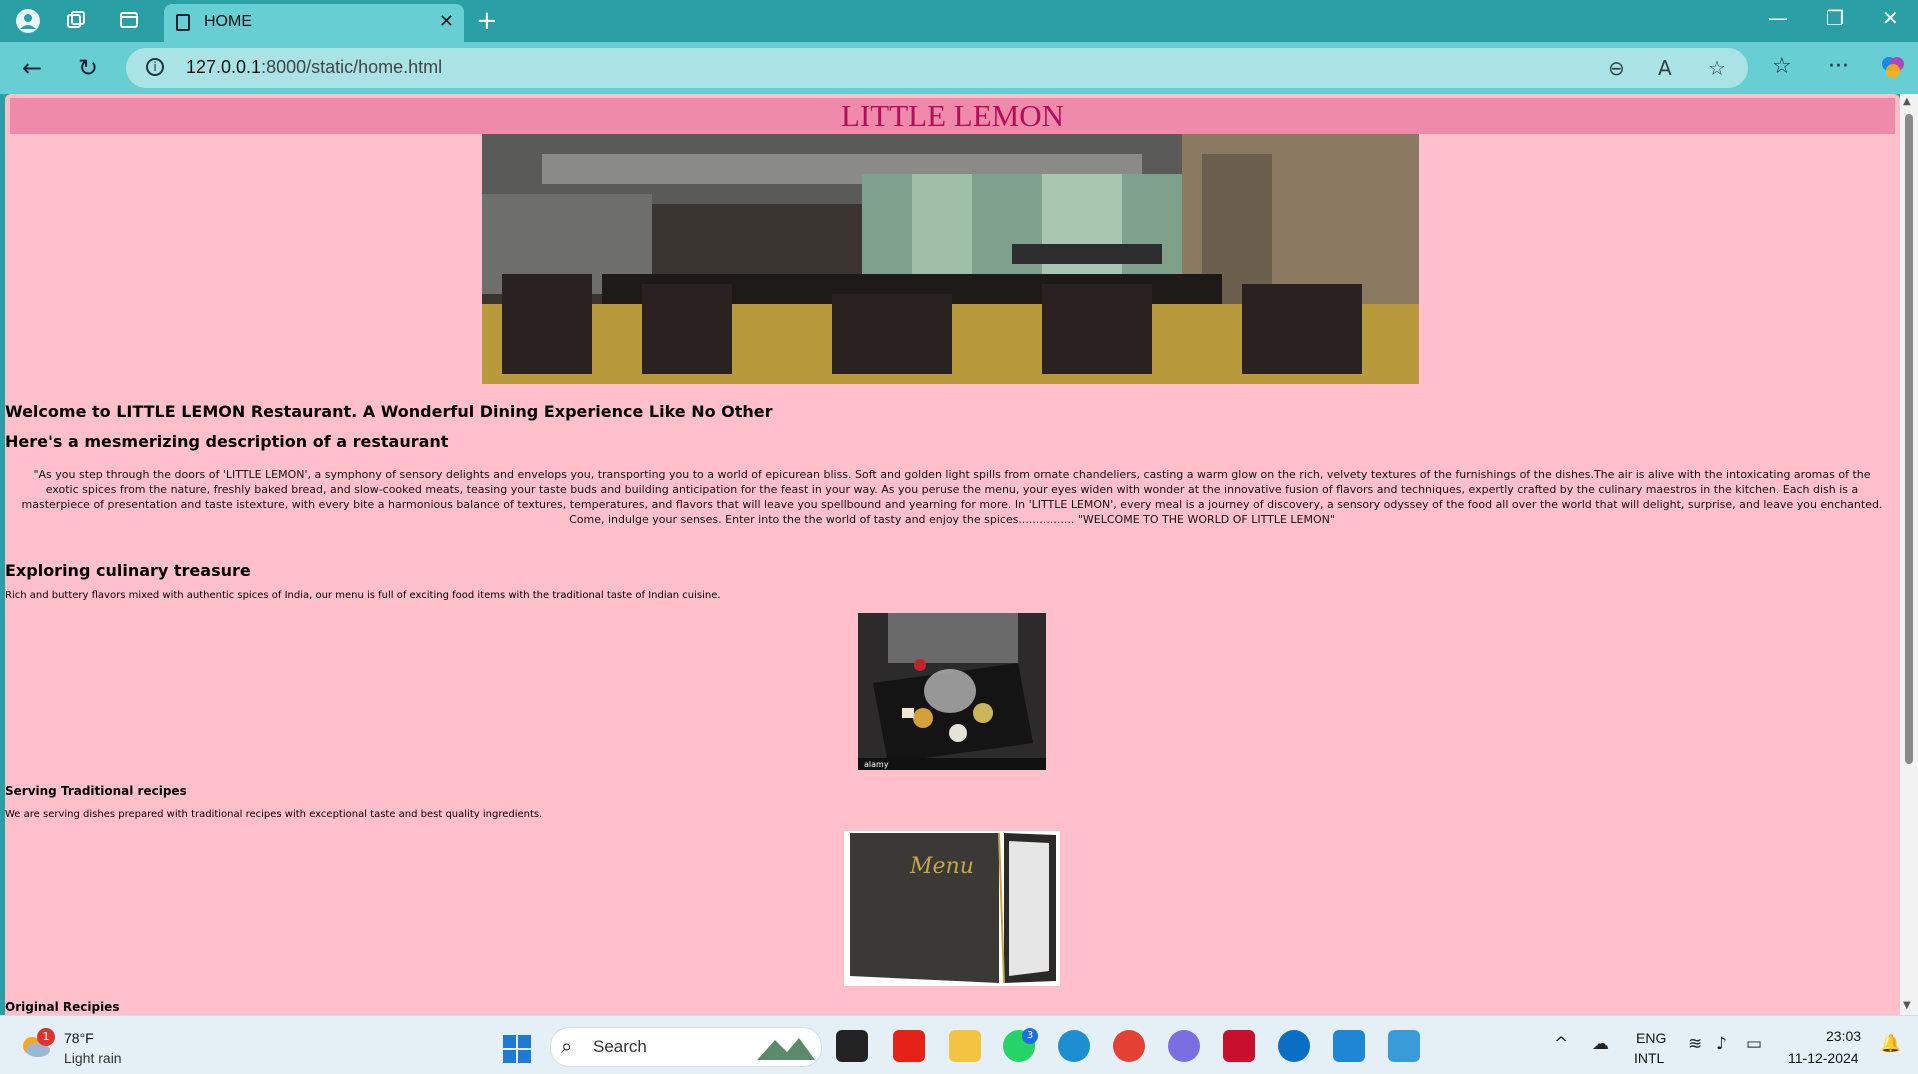 Image resolution: width=1918 pixels, height=1074 pixels. What do you see at coordinates (487, 21) in the screenshot?
I see `new-tab-icon: +` at bounding box center [487, 21].